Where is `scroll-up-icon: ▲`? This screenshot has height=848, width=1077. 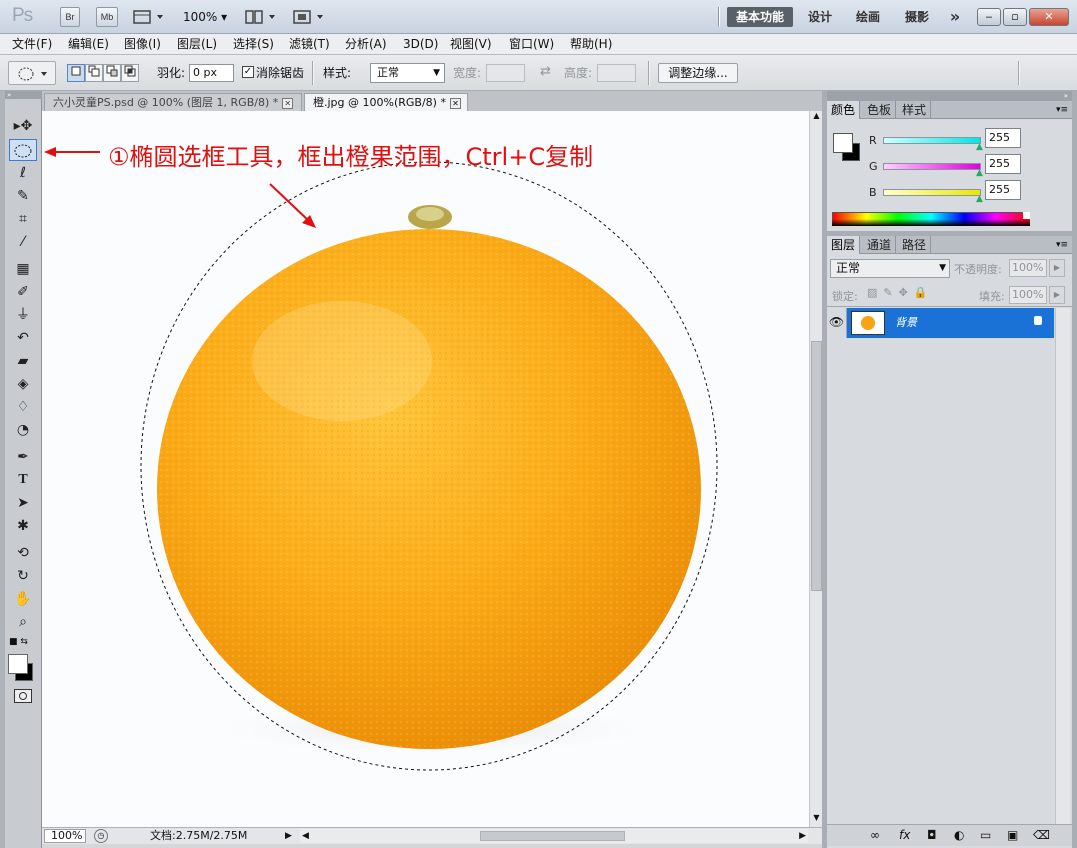 scroll-up-icon: ▲ is located at coordinates (816, 117).